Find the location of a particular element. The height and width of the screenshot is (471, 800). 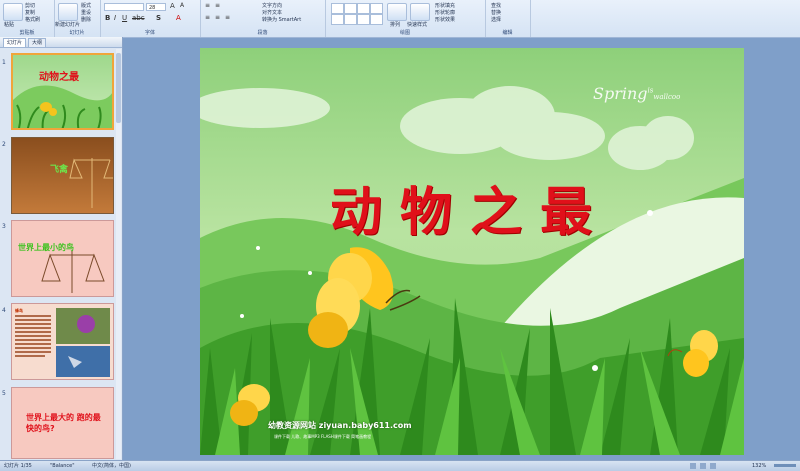

drawing-group: 排列 快速样式 形状填充 形状轮廓 形状效果 绘图 is located at coordinates (405, 18).